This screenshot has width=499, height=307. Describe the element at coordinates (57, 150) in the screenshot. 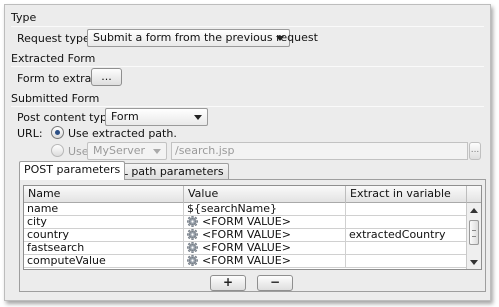

I see `use-server-radio` at that location.